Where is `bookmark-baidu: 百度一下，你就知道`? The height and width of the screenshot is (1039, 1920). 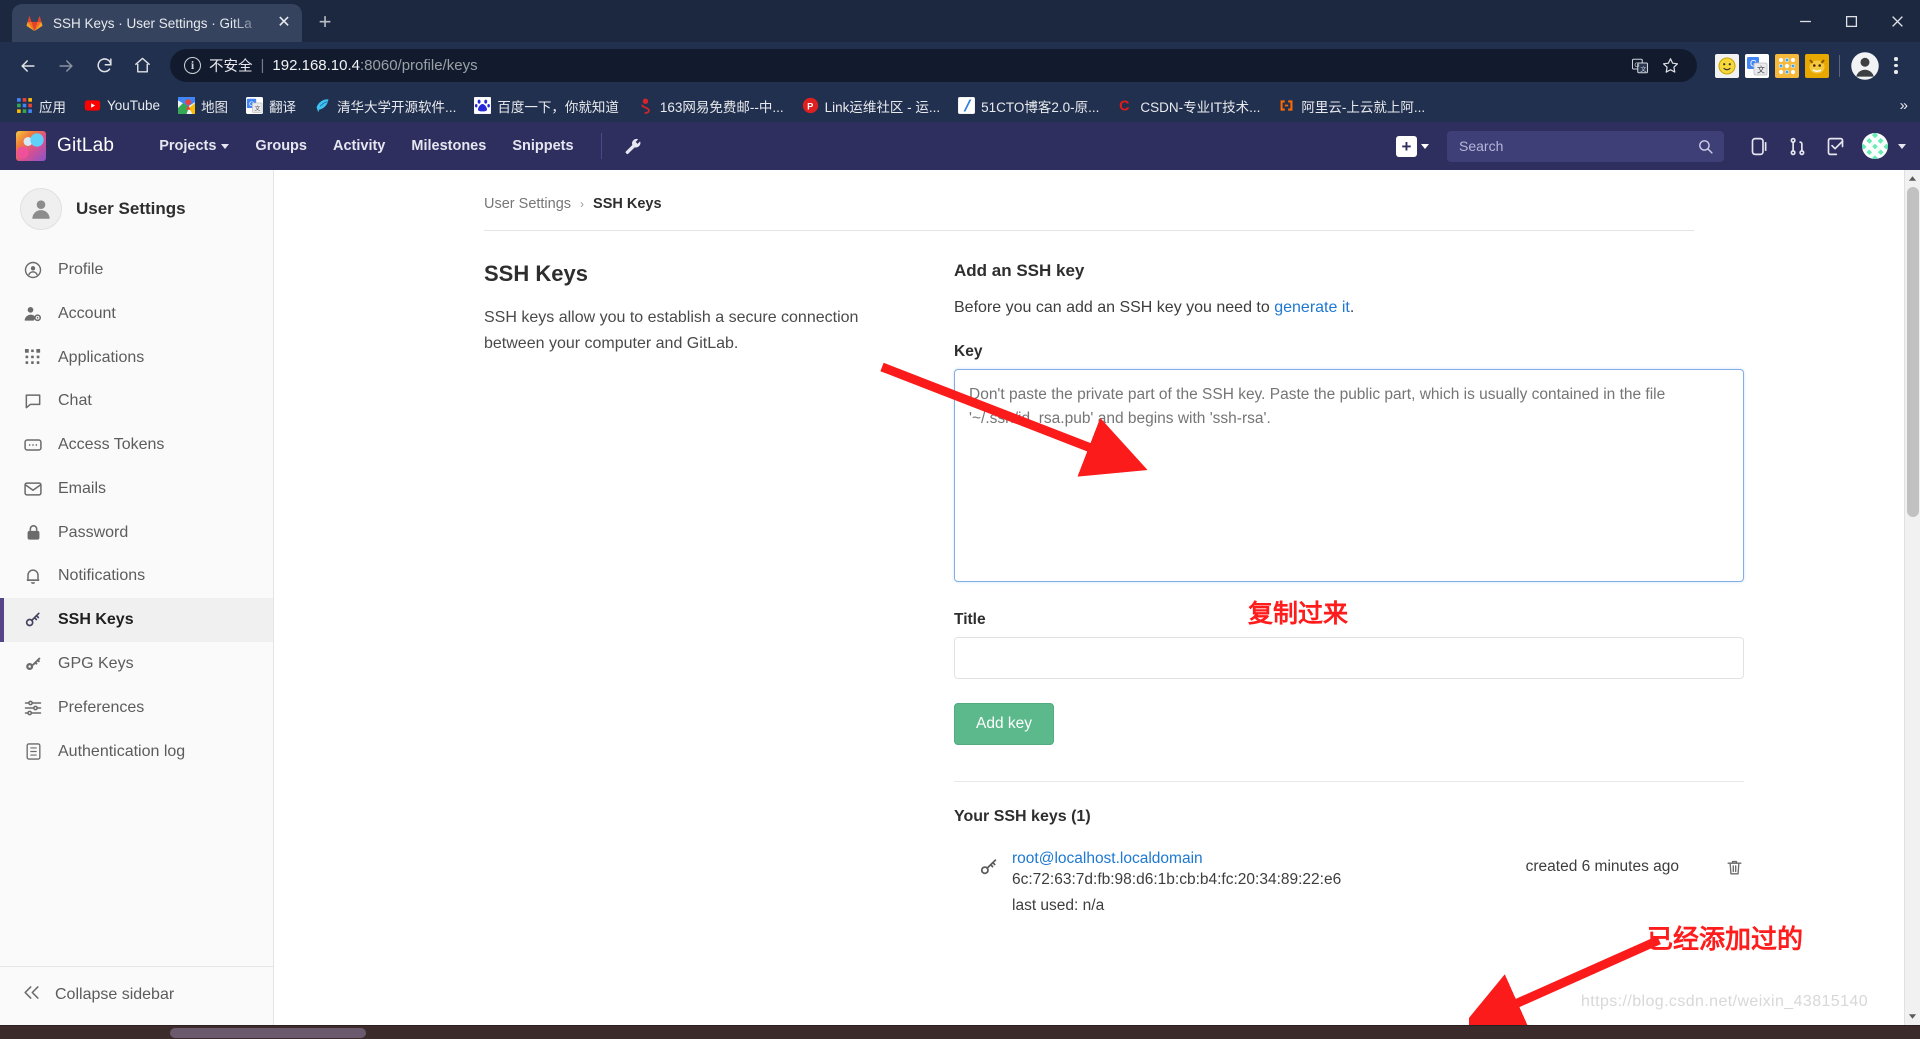
bookmark-baidu: 百度一下，你就知道 is located at coordinates (546, 106).